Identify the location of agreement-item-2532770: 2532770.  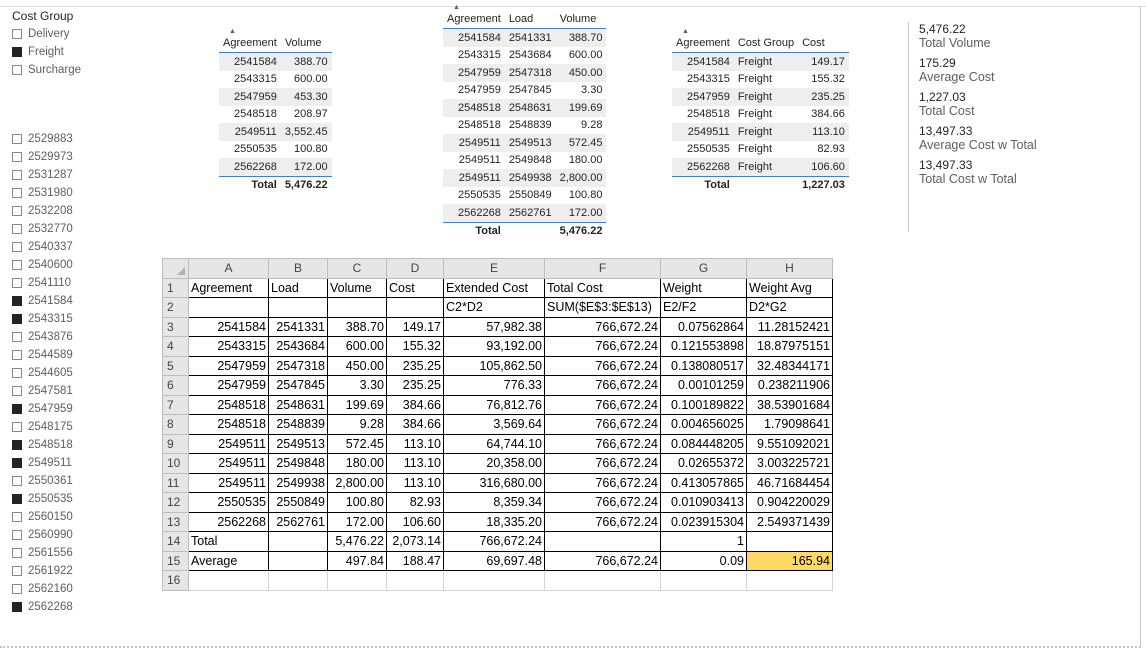
(82, 229).